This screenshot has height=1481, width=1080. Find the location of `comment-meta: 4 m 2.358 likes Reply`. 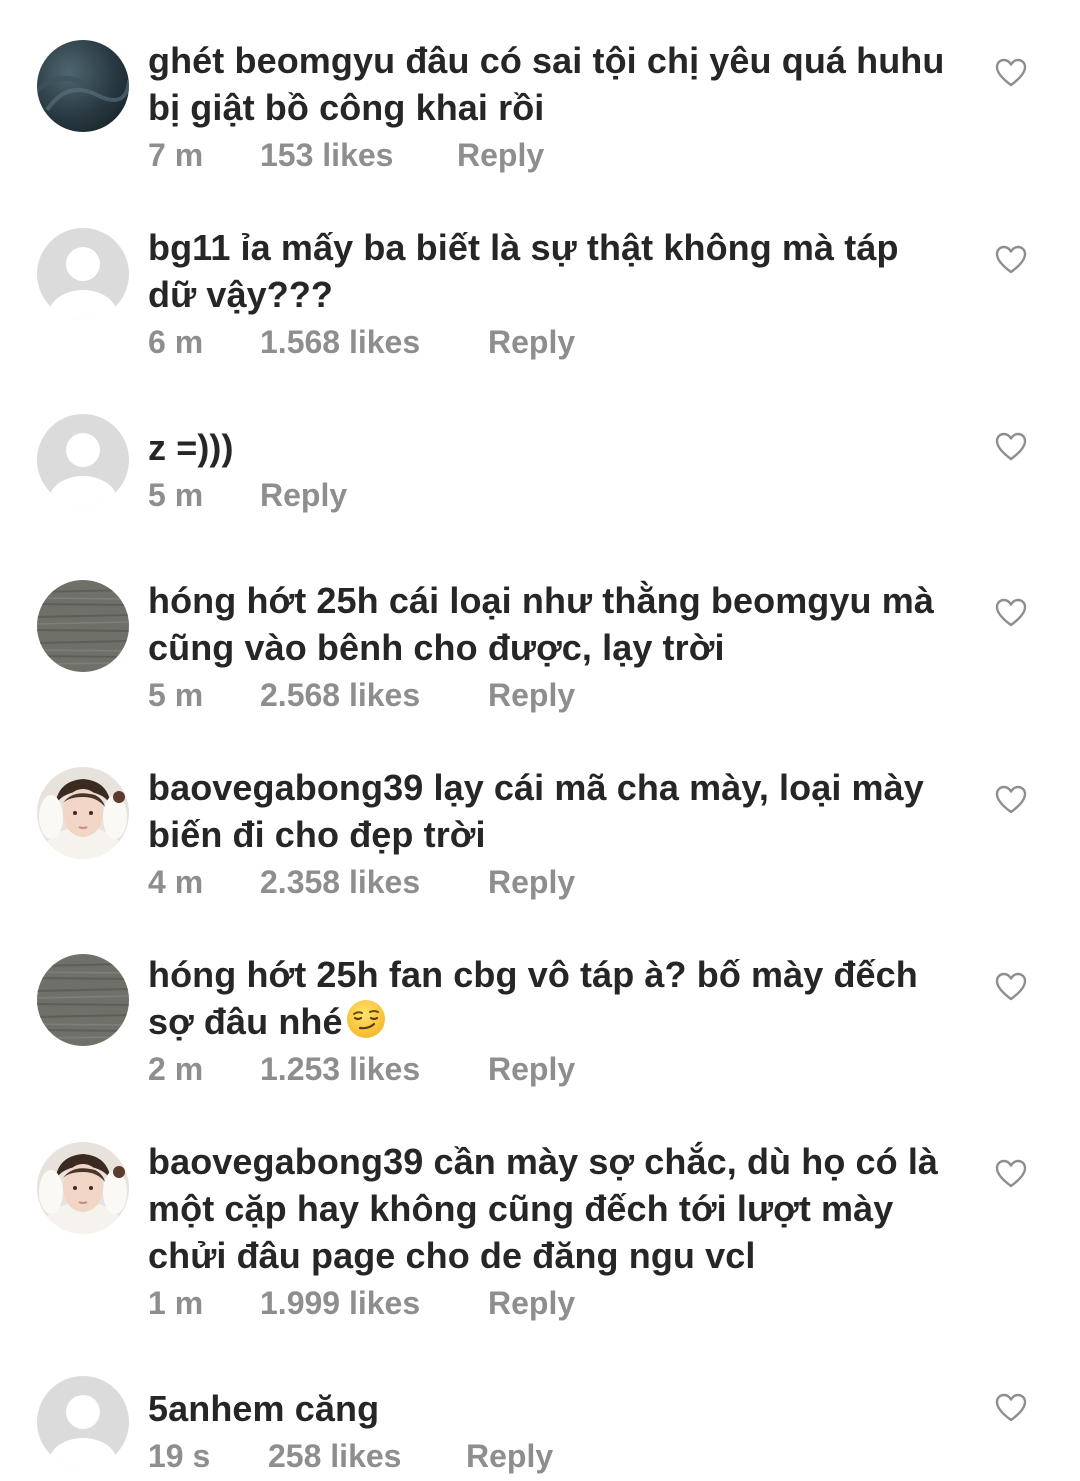

comment-meta: 4 m 2.358 likes Reply is located at coordinates (361, 882).